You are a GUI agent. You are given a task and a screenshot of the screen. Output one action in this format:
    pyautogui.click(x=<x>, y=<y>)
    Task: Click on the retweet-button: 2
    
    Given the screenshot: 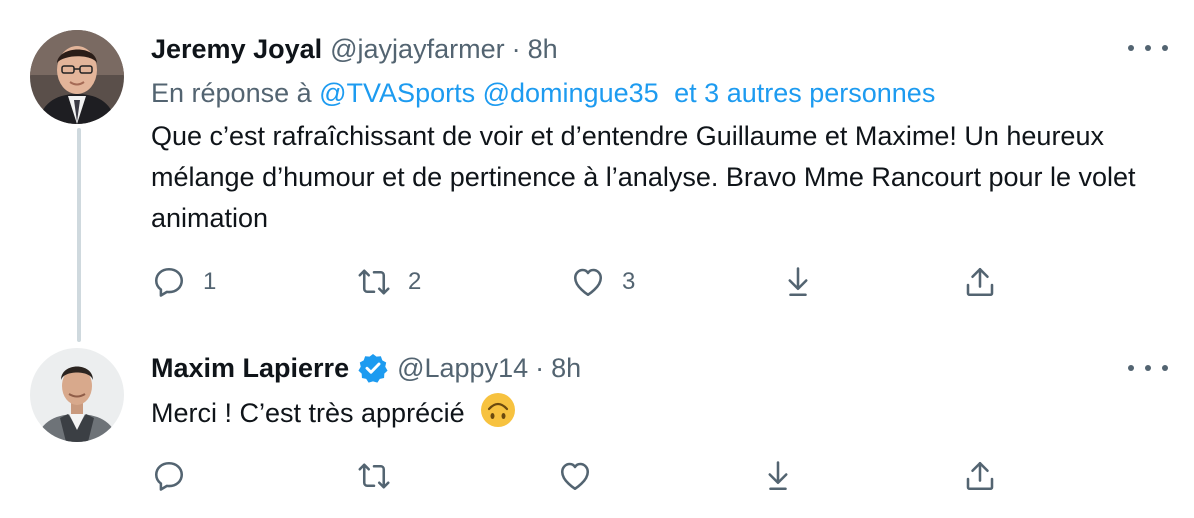 What is the action you would take?
    pyautogui.click(x=388, y=282)
    